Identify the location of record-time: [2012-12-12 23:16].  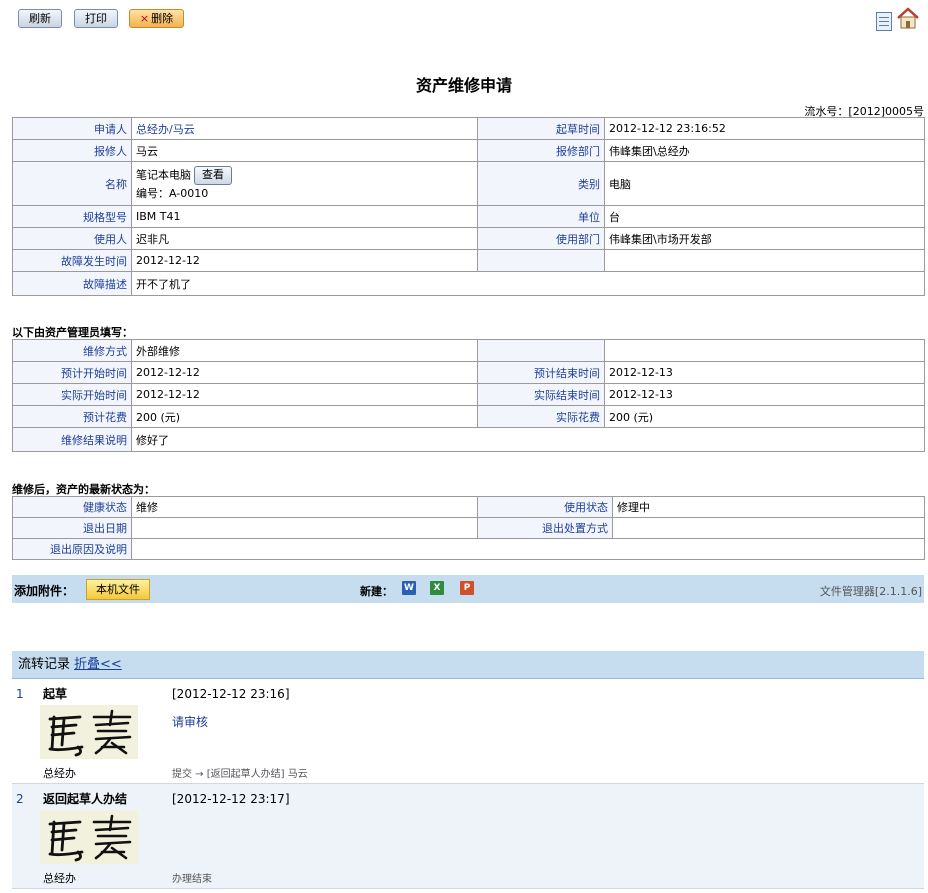
(231, 694).